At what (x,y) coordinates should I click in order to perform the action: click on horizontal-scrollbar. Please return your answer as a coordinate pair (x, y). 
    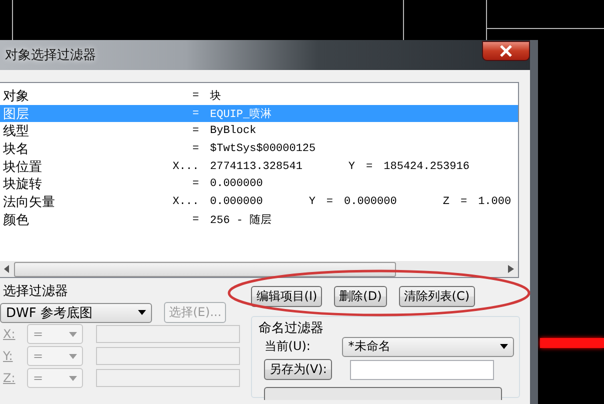
    Looking at the image, I should click on (259, 269).